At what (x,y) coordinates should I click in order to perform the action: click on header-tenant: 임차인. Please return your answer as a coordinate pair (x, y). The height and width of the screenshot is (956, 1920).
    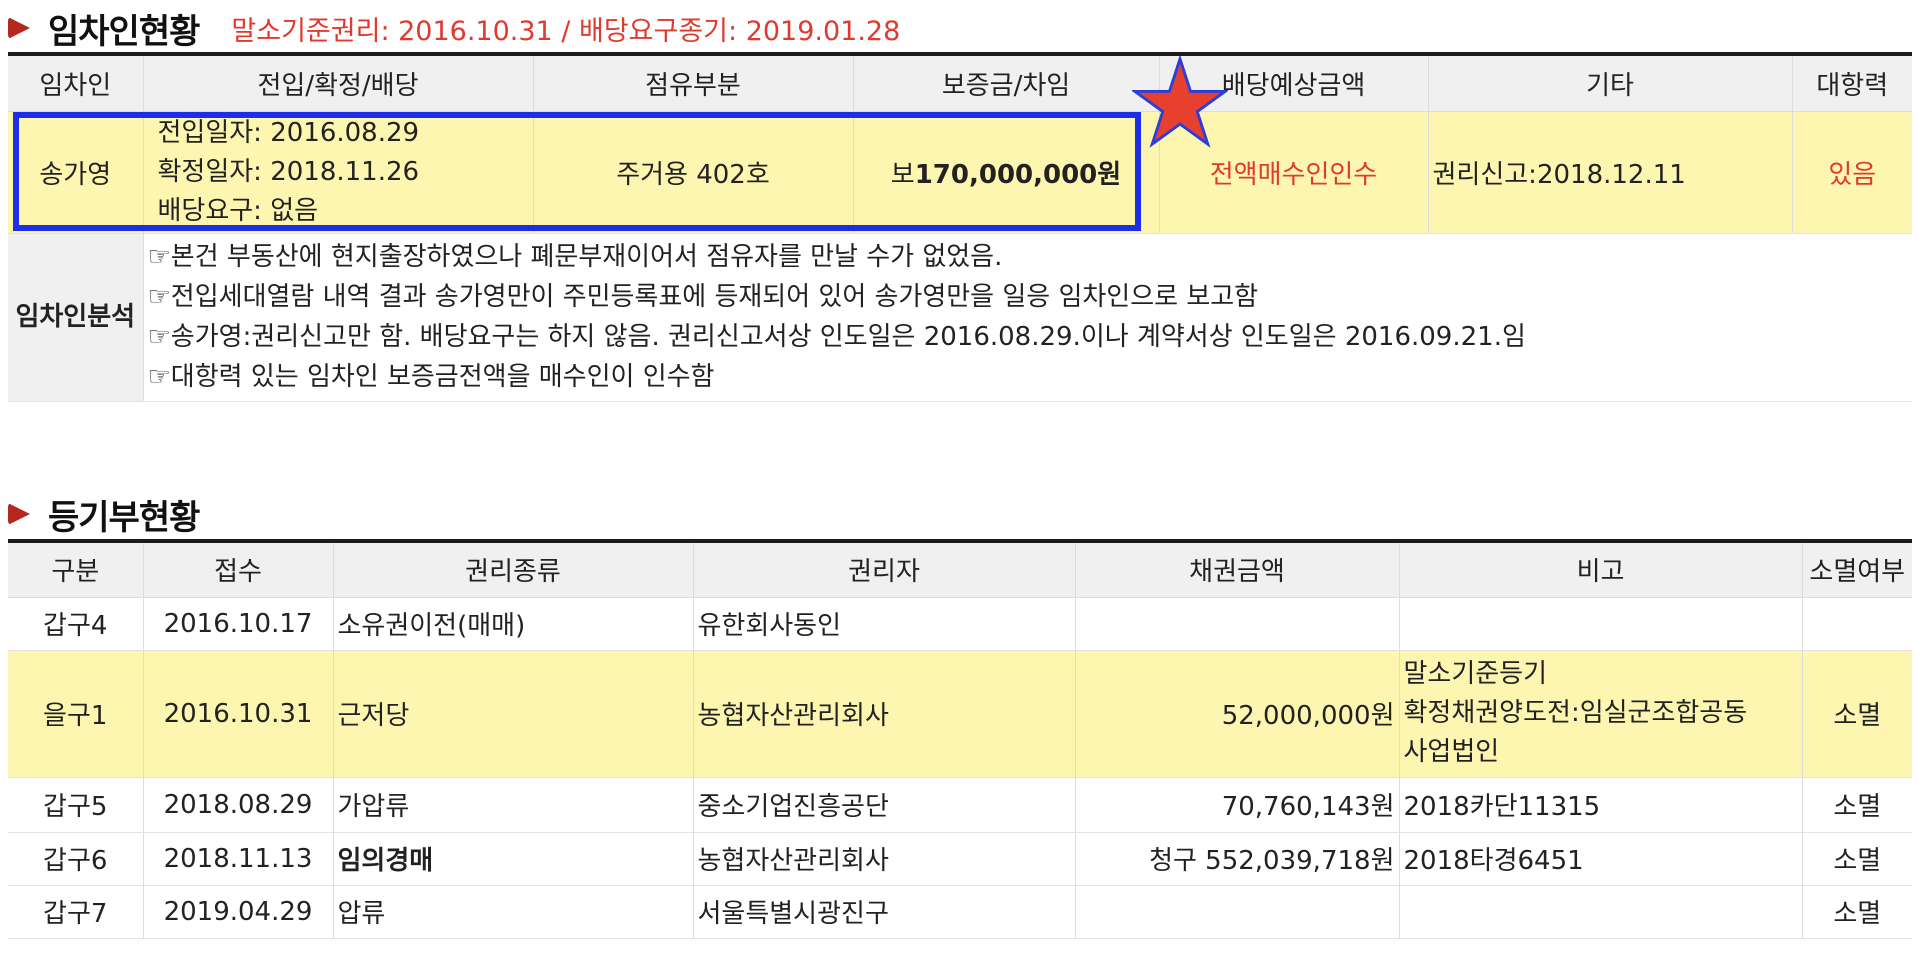
    Looking at the image, I should click on (76, 84).